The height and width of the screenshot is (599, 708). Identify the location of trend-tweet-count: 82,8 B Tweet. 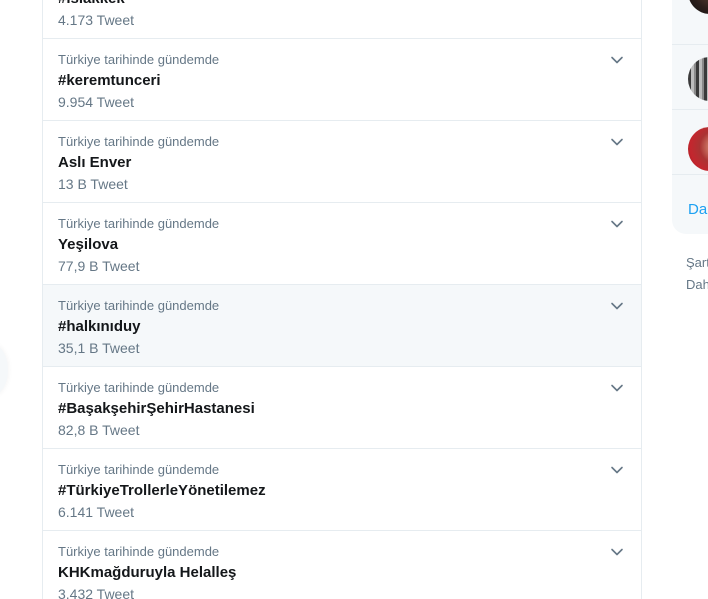
(99, 430).